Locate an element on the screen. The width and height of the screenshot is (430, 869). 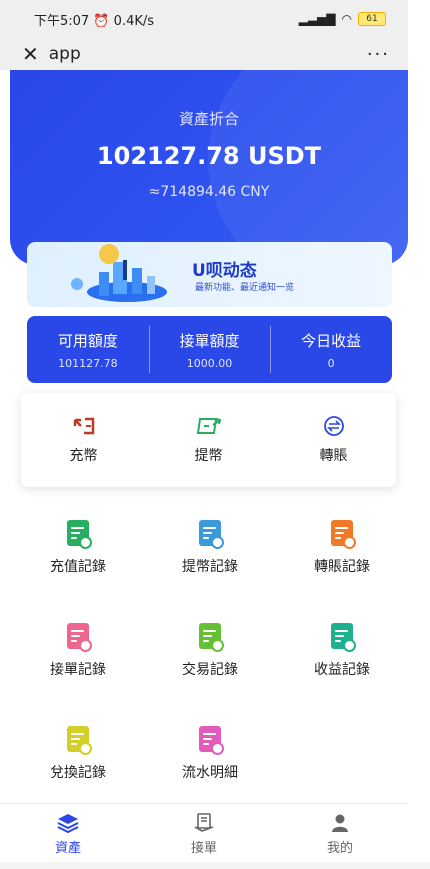
transfer-record-icon is located at coordinates (343, 534).